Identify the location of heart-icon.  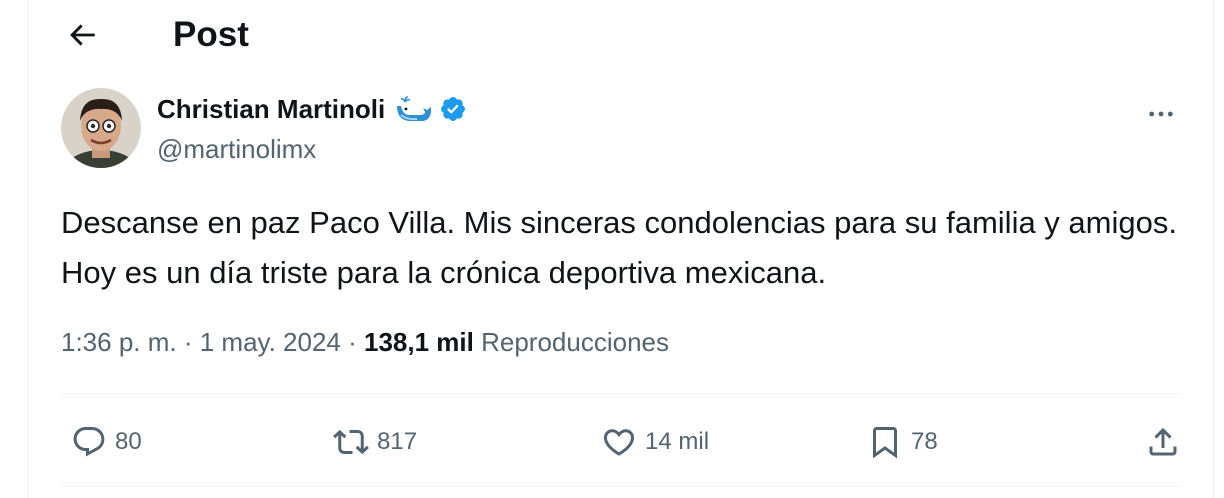
(619, 442).